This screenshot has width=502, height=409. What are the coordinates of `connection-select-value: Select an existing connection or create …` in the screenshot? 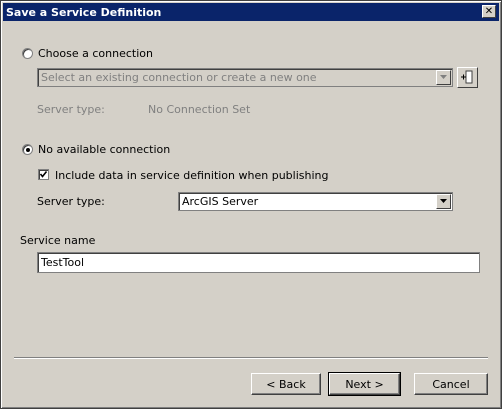 It's located at (179, 77).